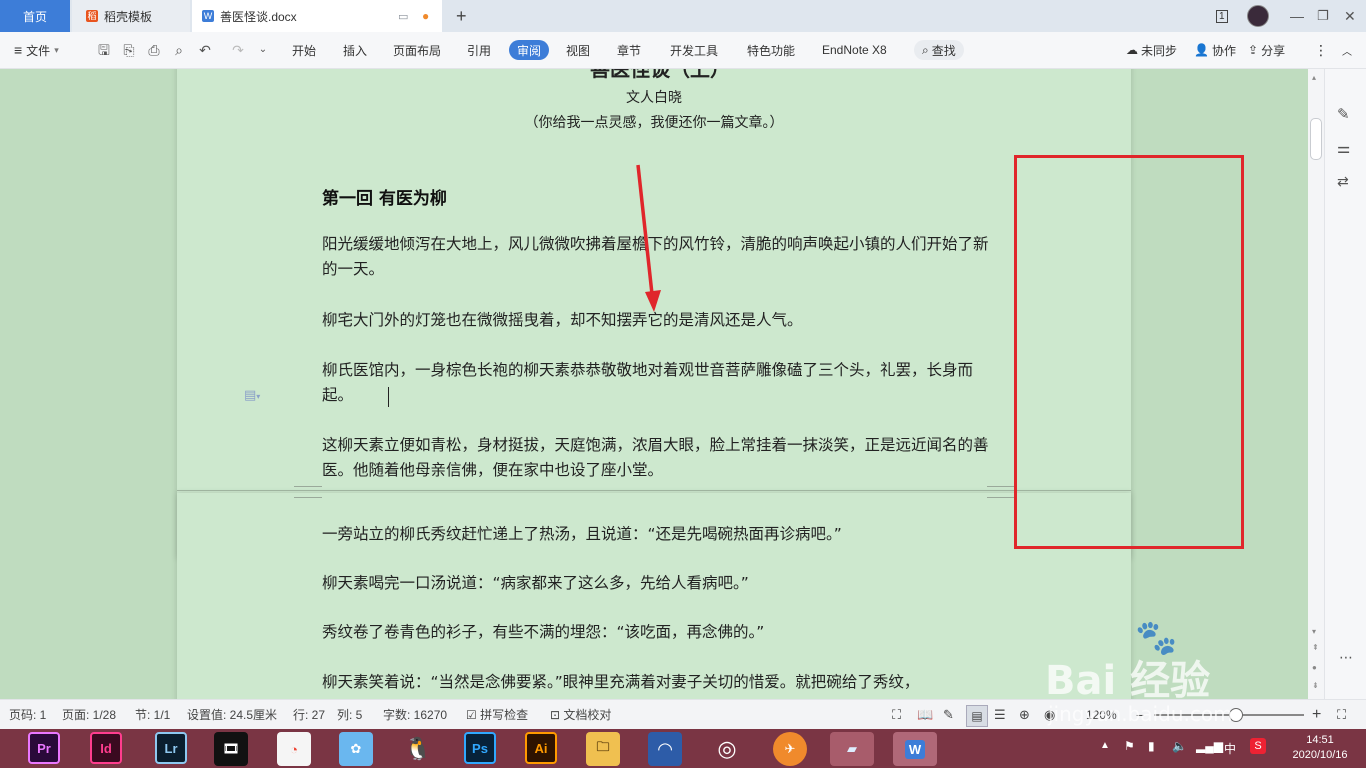  What do you see at coordinates (1226, 16) in the screenshot?
I see `window-count-icon: 1` at bounding box center [1226, 16].